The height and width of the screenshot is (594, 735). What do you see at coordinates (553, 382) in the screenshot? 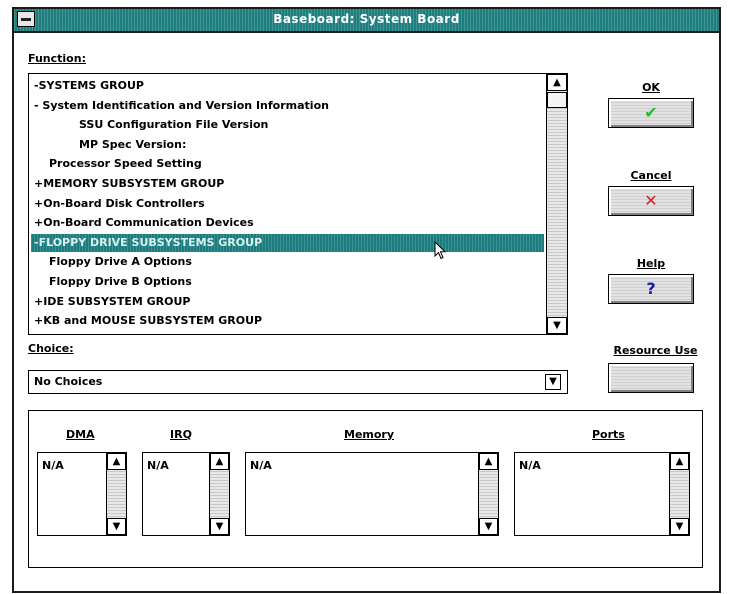
I see `dropdown-arrow-icon: ▼` at bounding box center [553, 382].